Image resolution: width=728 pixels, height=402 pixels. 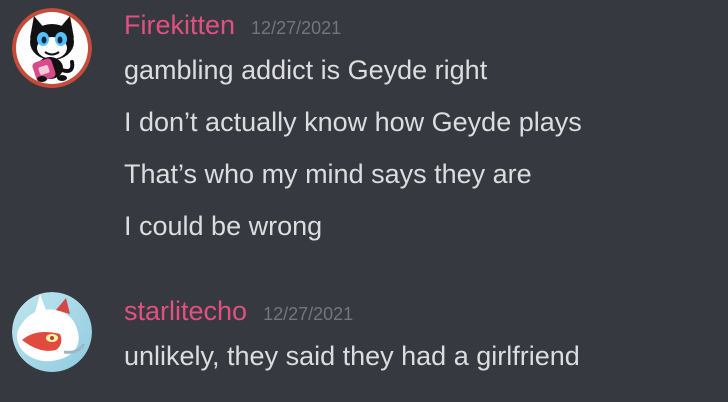 I want to click on avatar-firekitten, so click(x=52, y=48).